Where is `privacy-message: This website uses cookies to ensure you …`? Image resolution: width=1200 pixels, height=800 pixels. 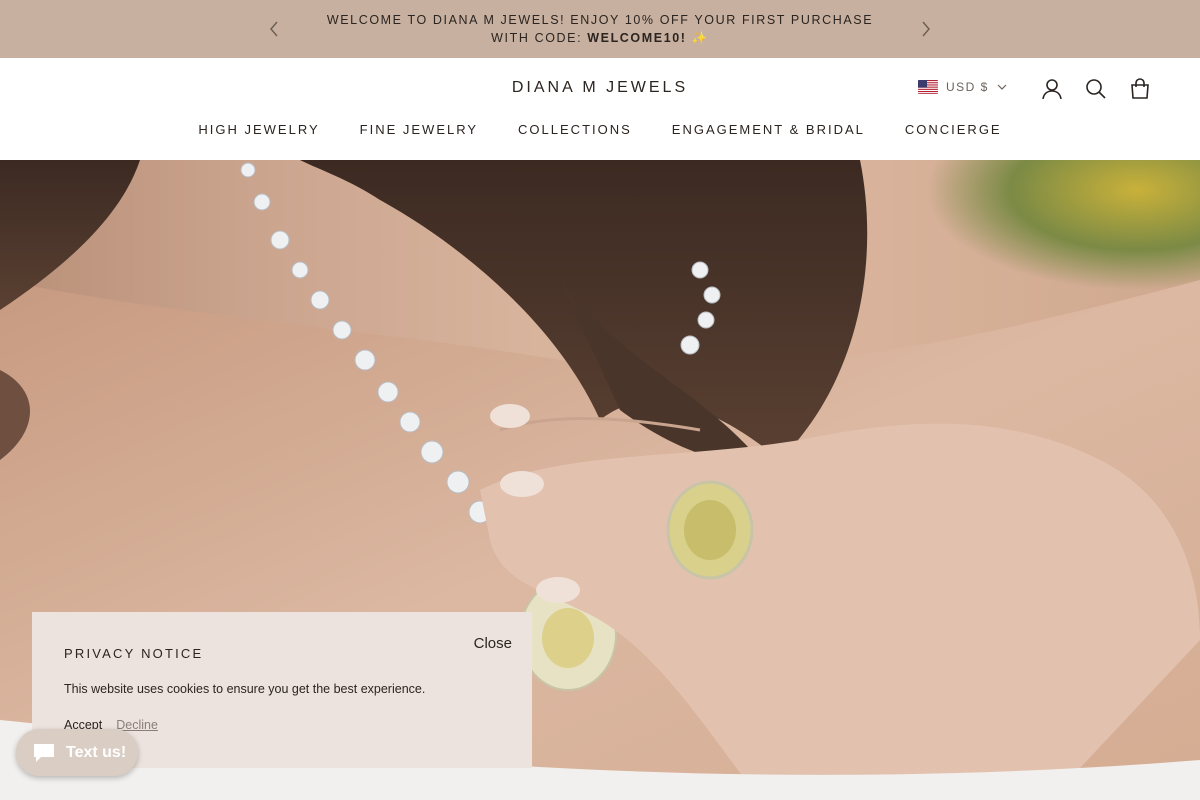 privacy-message: This website uses cookies to ensure you … is located at coordinates (245, 689).